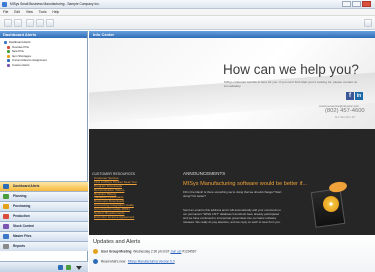 The image size is (375, 272). What do you see at coordinates (6, 246) in the screenshot?
I see `reports-icon` at bounding box center [6, 246].